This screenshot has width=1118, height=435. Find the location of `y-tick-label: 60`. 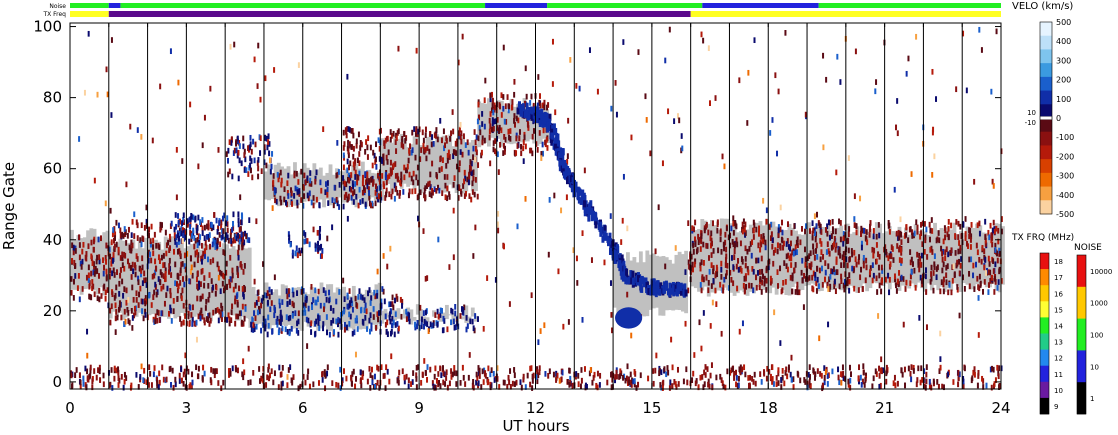

y-tick-label: 60 is located at coordinates (52, 169).